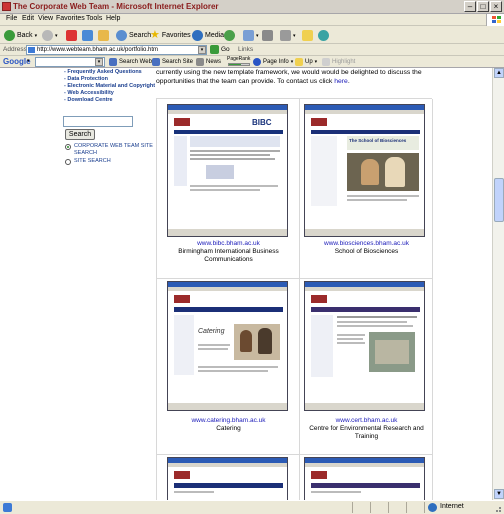 The image size is (504, 514). What do you see at coordinates (99, 62) in the screenshot?
I see `google-dropdown-icon: ▾` at bounding box center [99, 62].